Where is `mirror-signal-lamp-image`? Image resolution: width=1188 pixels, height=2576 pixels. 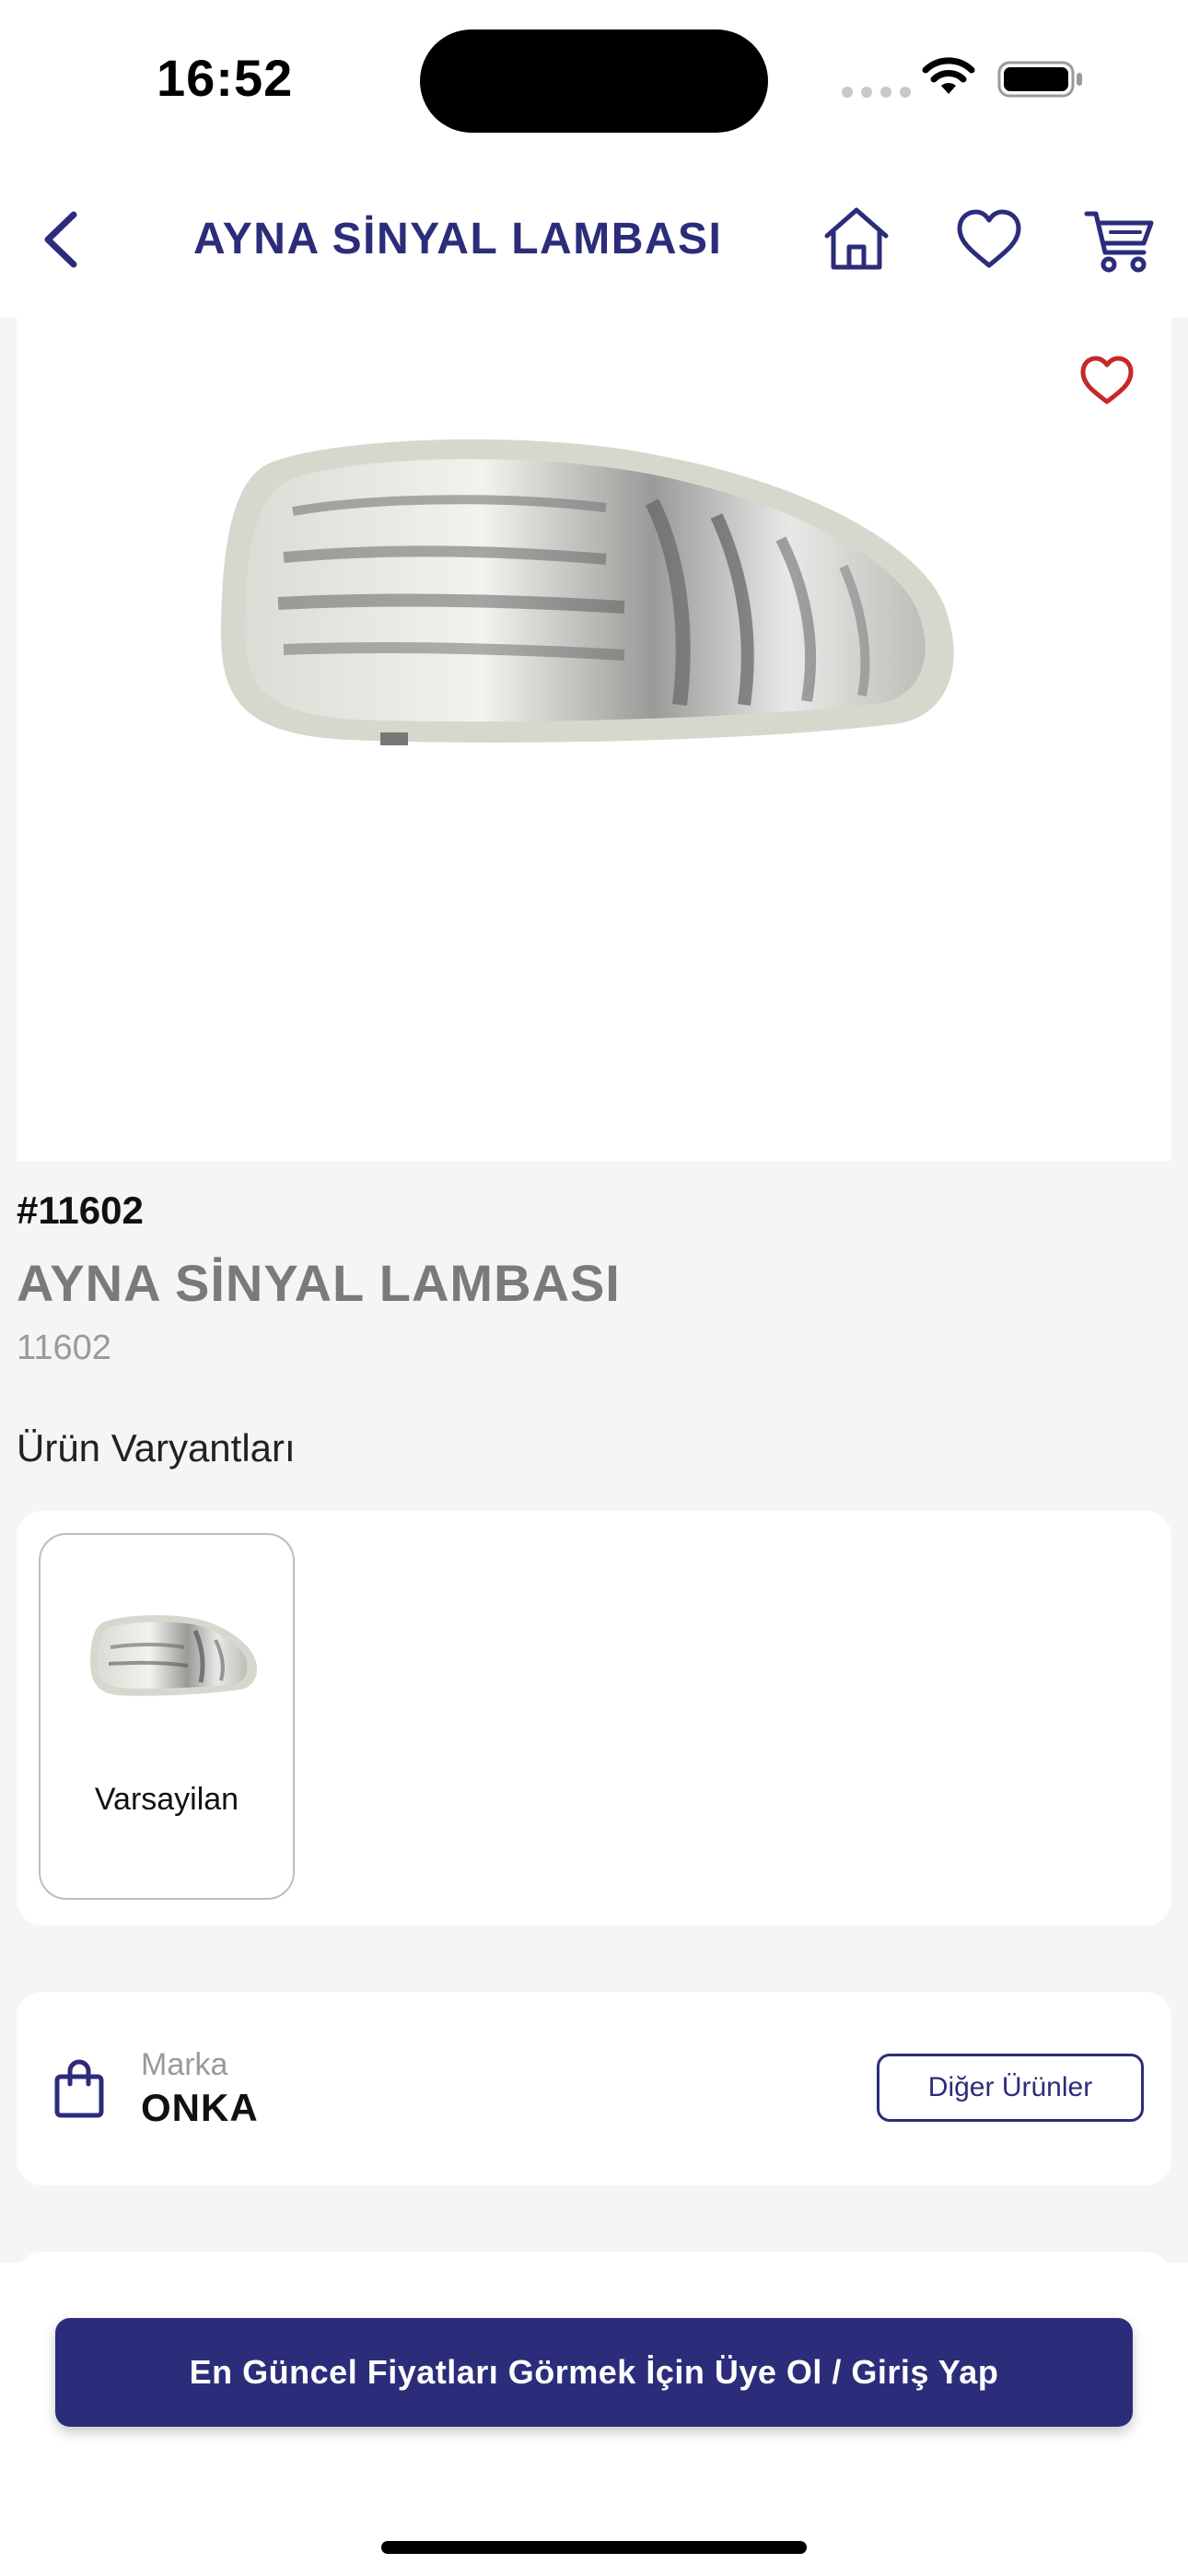
mirror-signal-lamp-image is located at coordinates (587, 592).